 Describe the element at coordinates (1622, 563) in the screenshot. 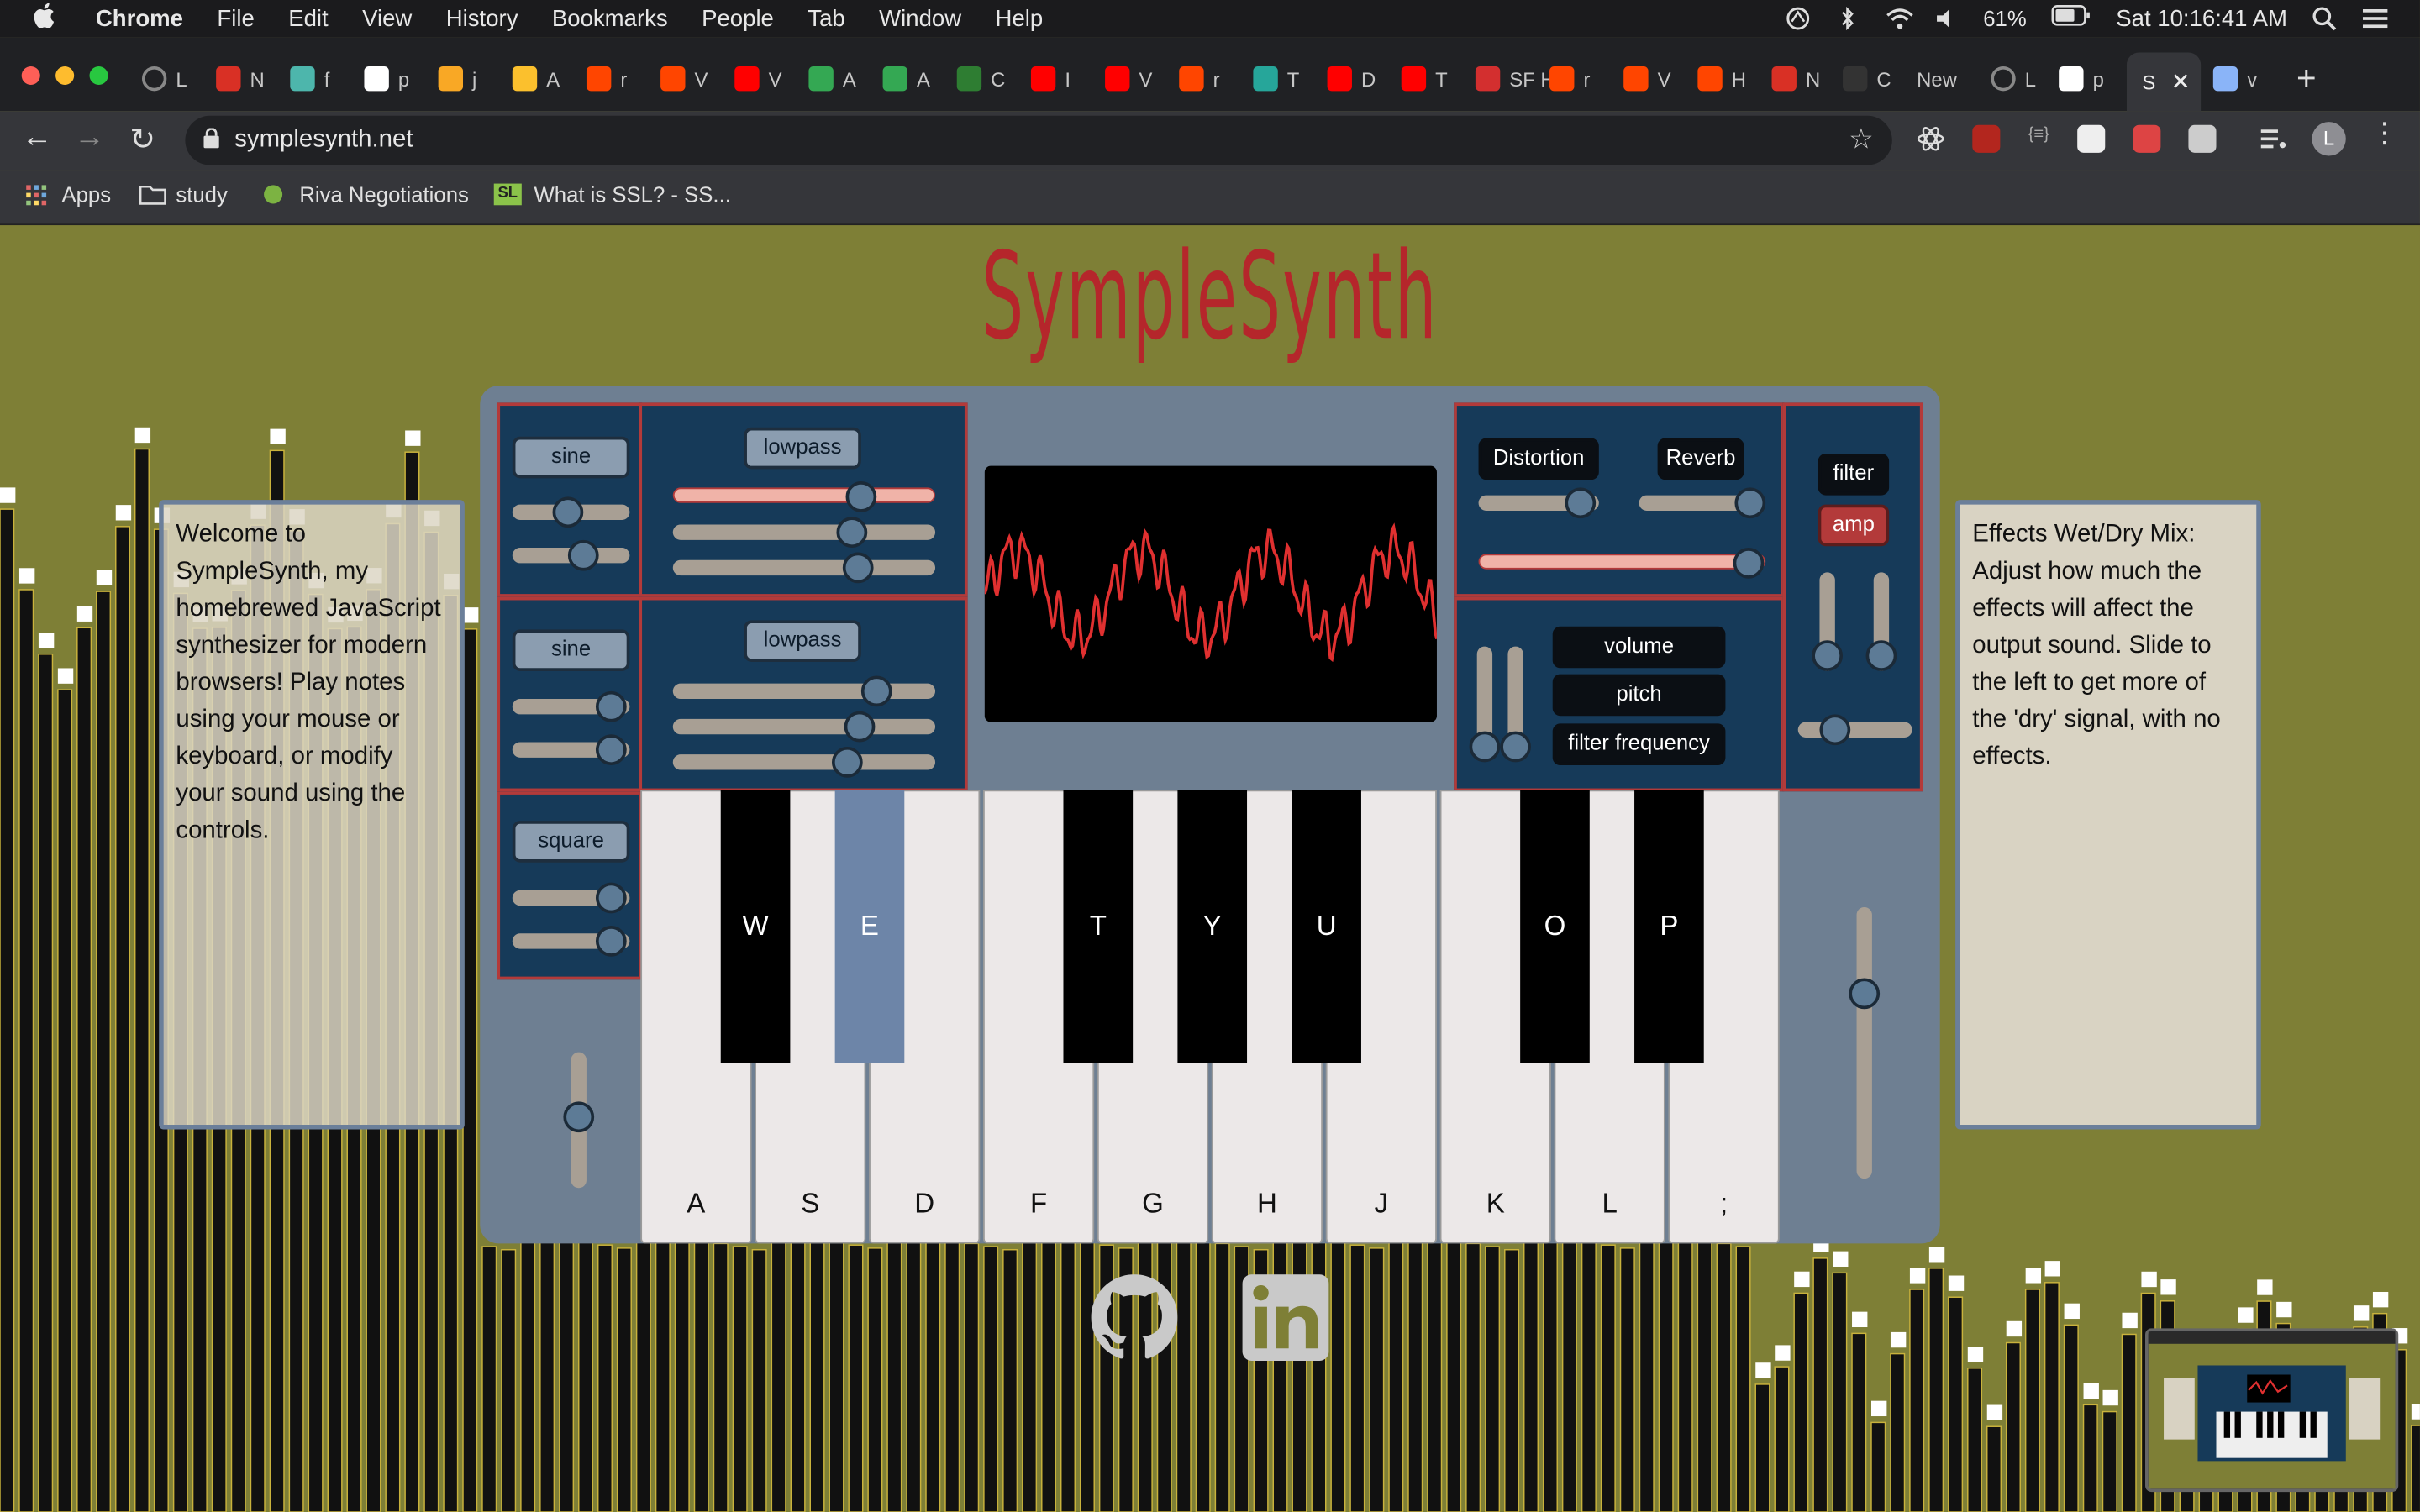

I see `wet-dry-mix-slider` at that location.